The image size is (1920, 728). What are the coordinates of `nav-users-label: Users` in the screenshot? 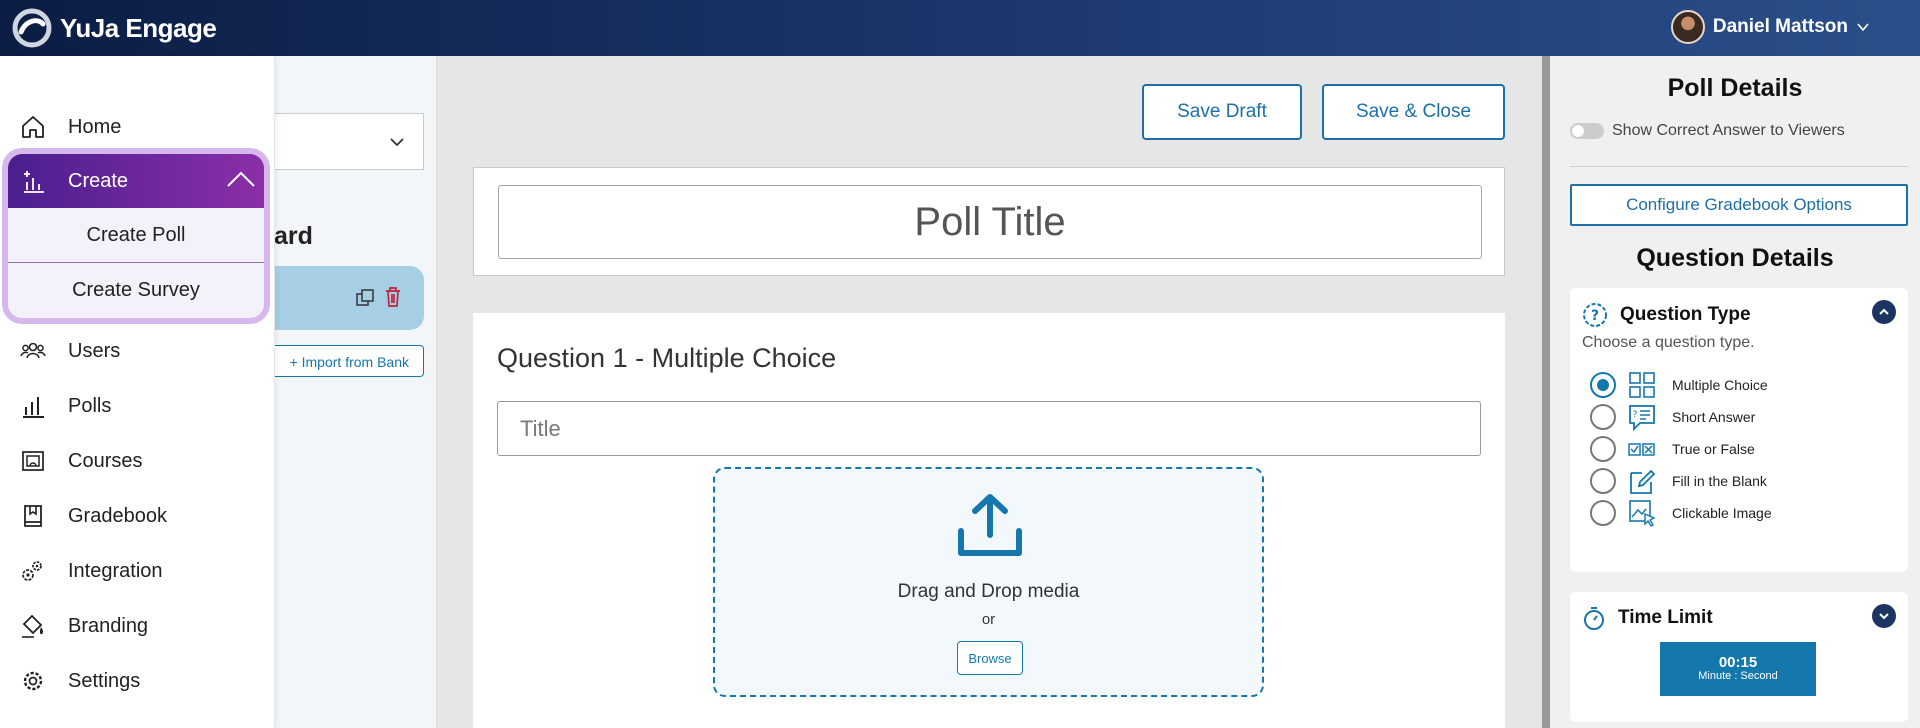 It's located at (94, 350).